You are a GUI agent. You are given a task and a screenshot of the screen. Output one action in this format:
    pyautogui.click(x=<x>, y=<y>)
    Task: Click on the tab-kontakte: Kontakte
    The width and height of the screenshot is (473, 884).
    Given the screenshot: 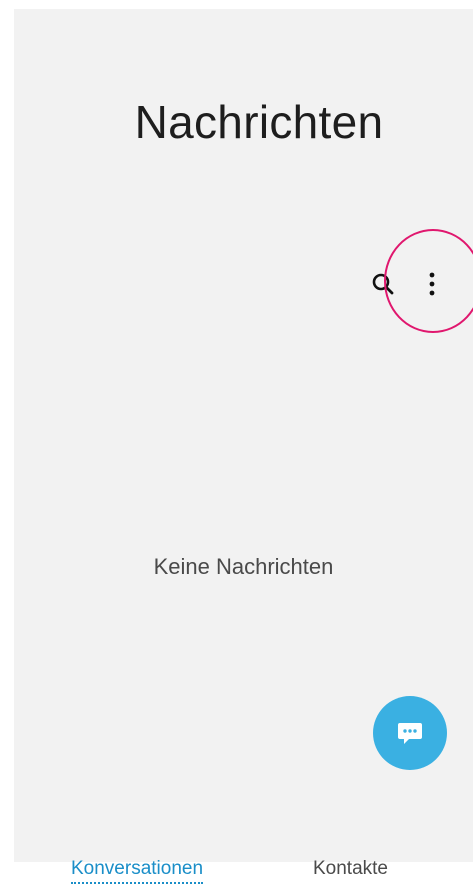 What is the action you would take?
    pyautogui.click(x=350, y=869)
    